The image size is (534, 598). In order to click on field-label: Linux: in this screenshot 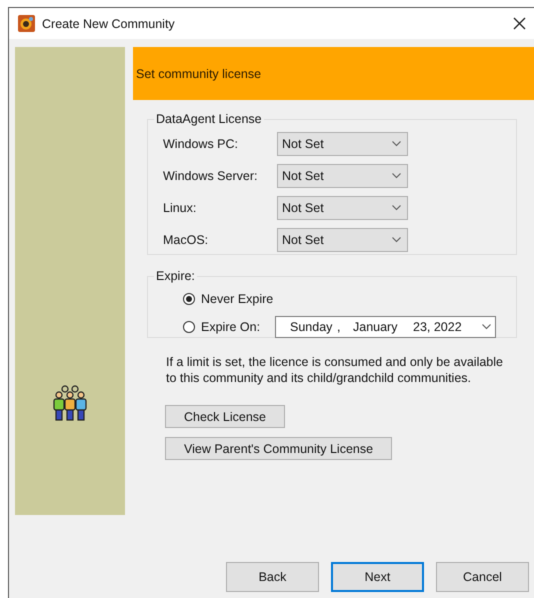, I will do `click(180, 208)`.